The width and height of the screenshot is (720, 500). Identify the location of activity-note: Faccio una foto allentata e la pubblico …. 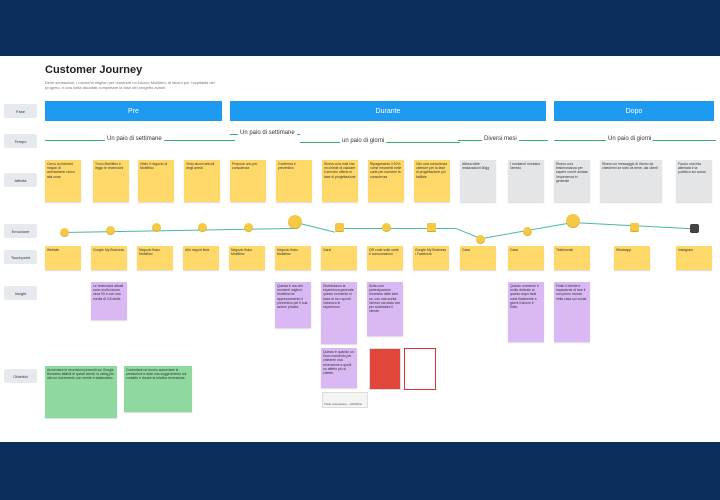
(694, 181).